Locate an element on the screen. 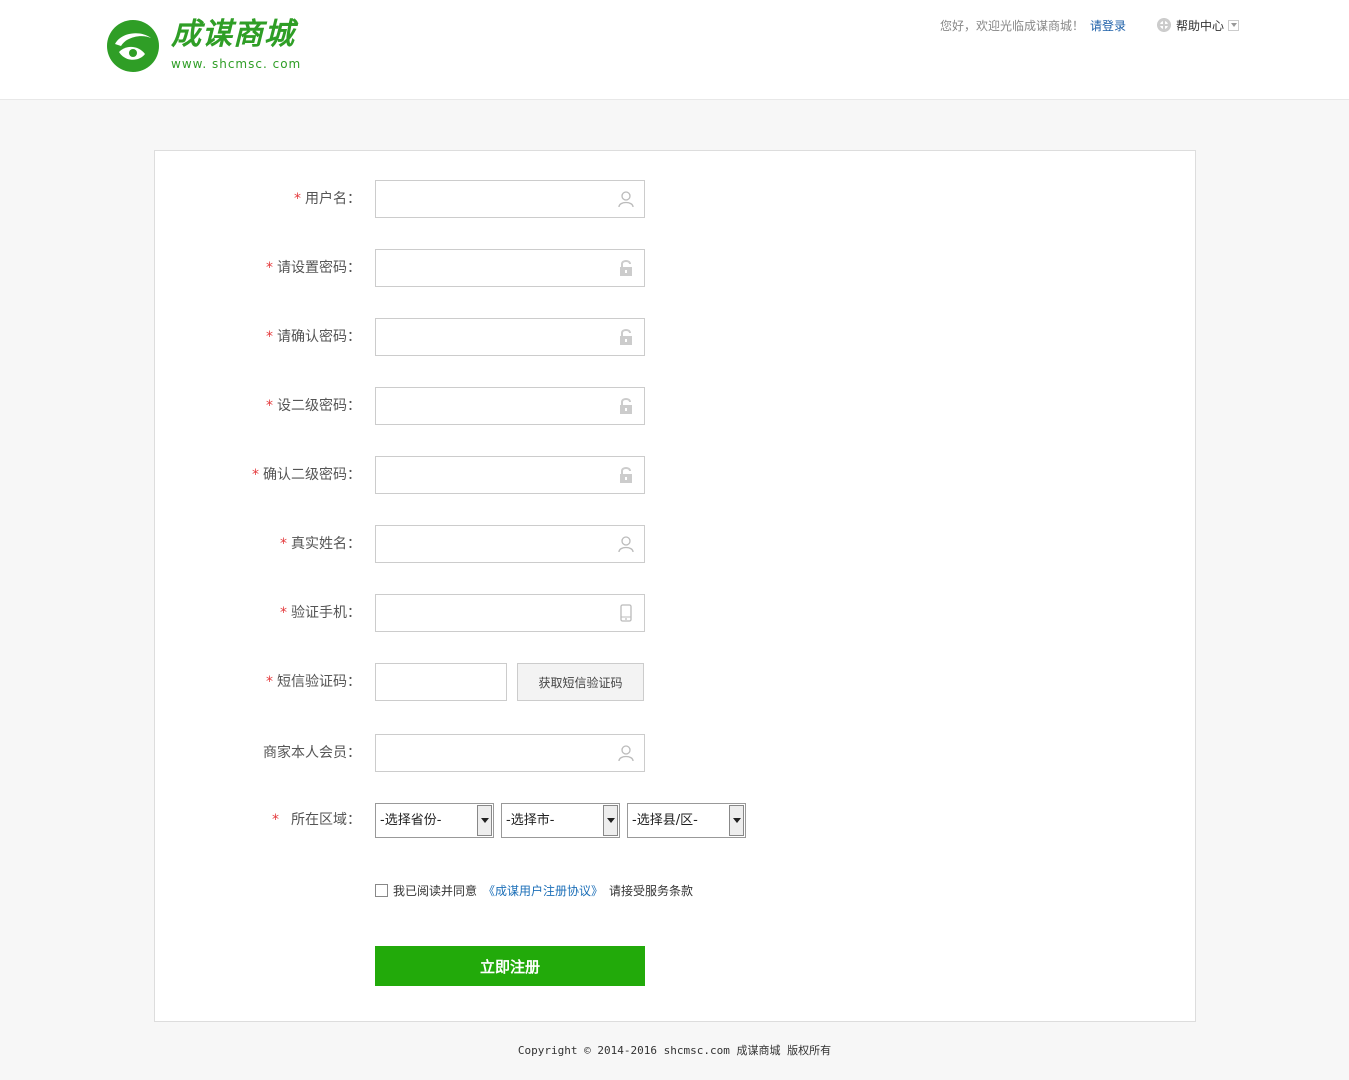  referrer-input is located at coordinates (491, 753).